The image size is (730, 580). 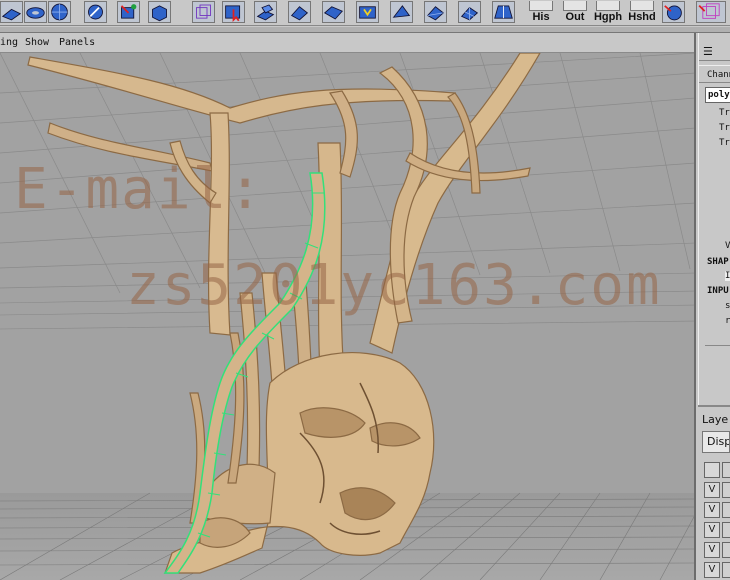 I want to click on layer-row, so click(x=717, y=470).